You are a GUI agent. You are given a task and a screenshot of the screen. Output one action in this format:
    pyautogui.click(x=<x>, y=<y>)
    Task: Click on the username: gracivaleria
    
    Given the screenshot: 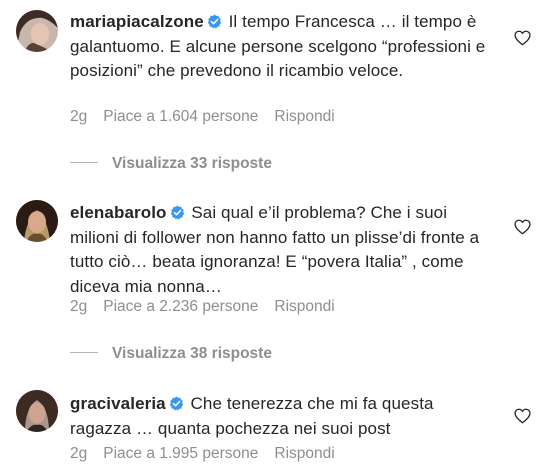 What is the action you would take?
    pyautogui.click(x=118, y=403)
    